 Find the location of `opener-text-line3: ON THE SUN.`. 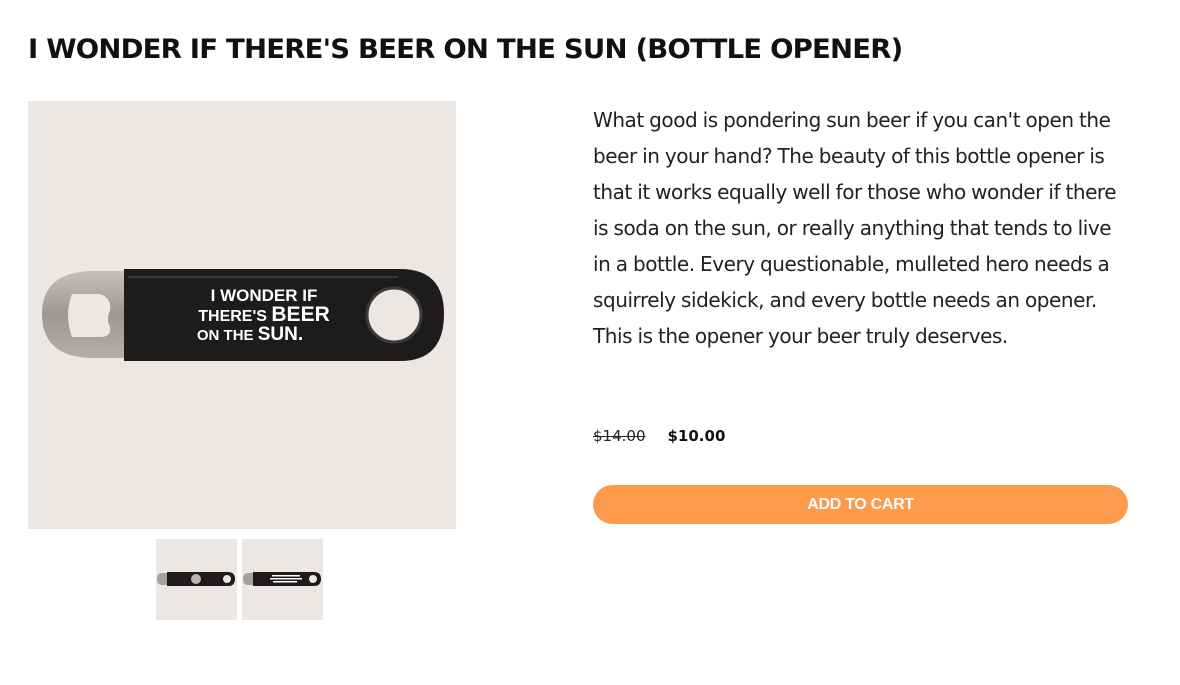

opener-text-line3: ON THE SUN. is located at coordinates (250, 334).